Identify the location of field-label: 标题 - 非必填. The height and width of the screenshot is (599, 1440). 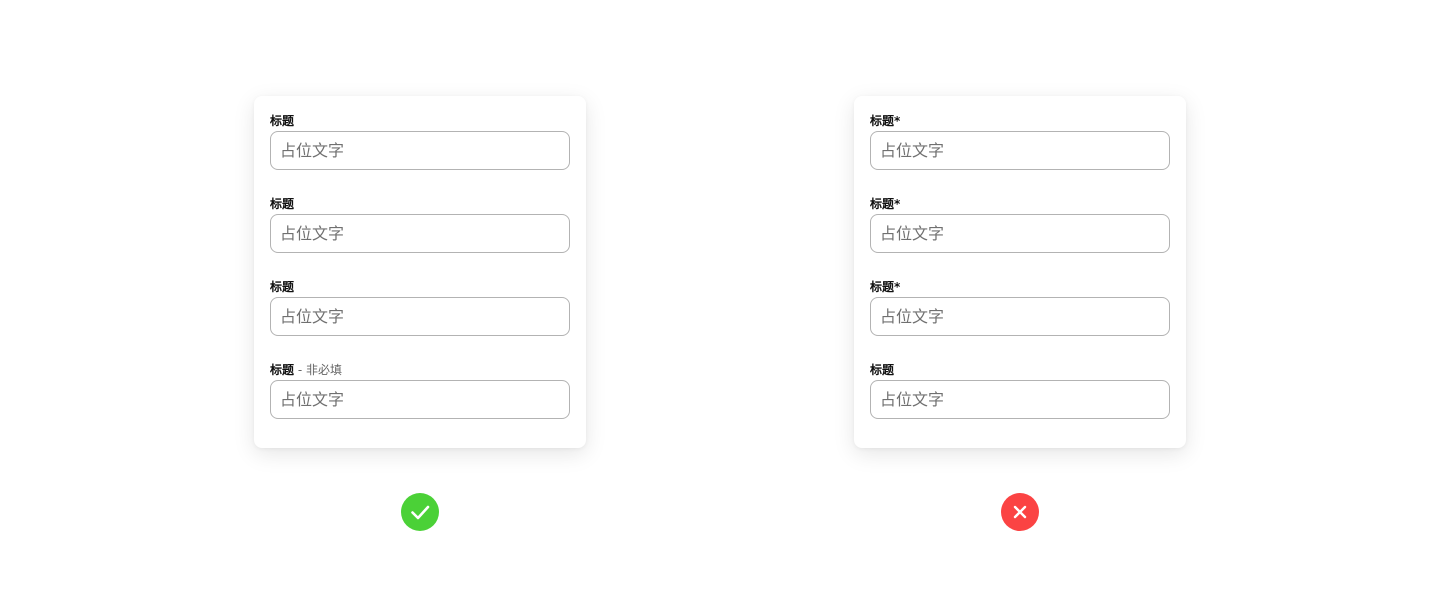
(306, 370).